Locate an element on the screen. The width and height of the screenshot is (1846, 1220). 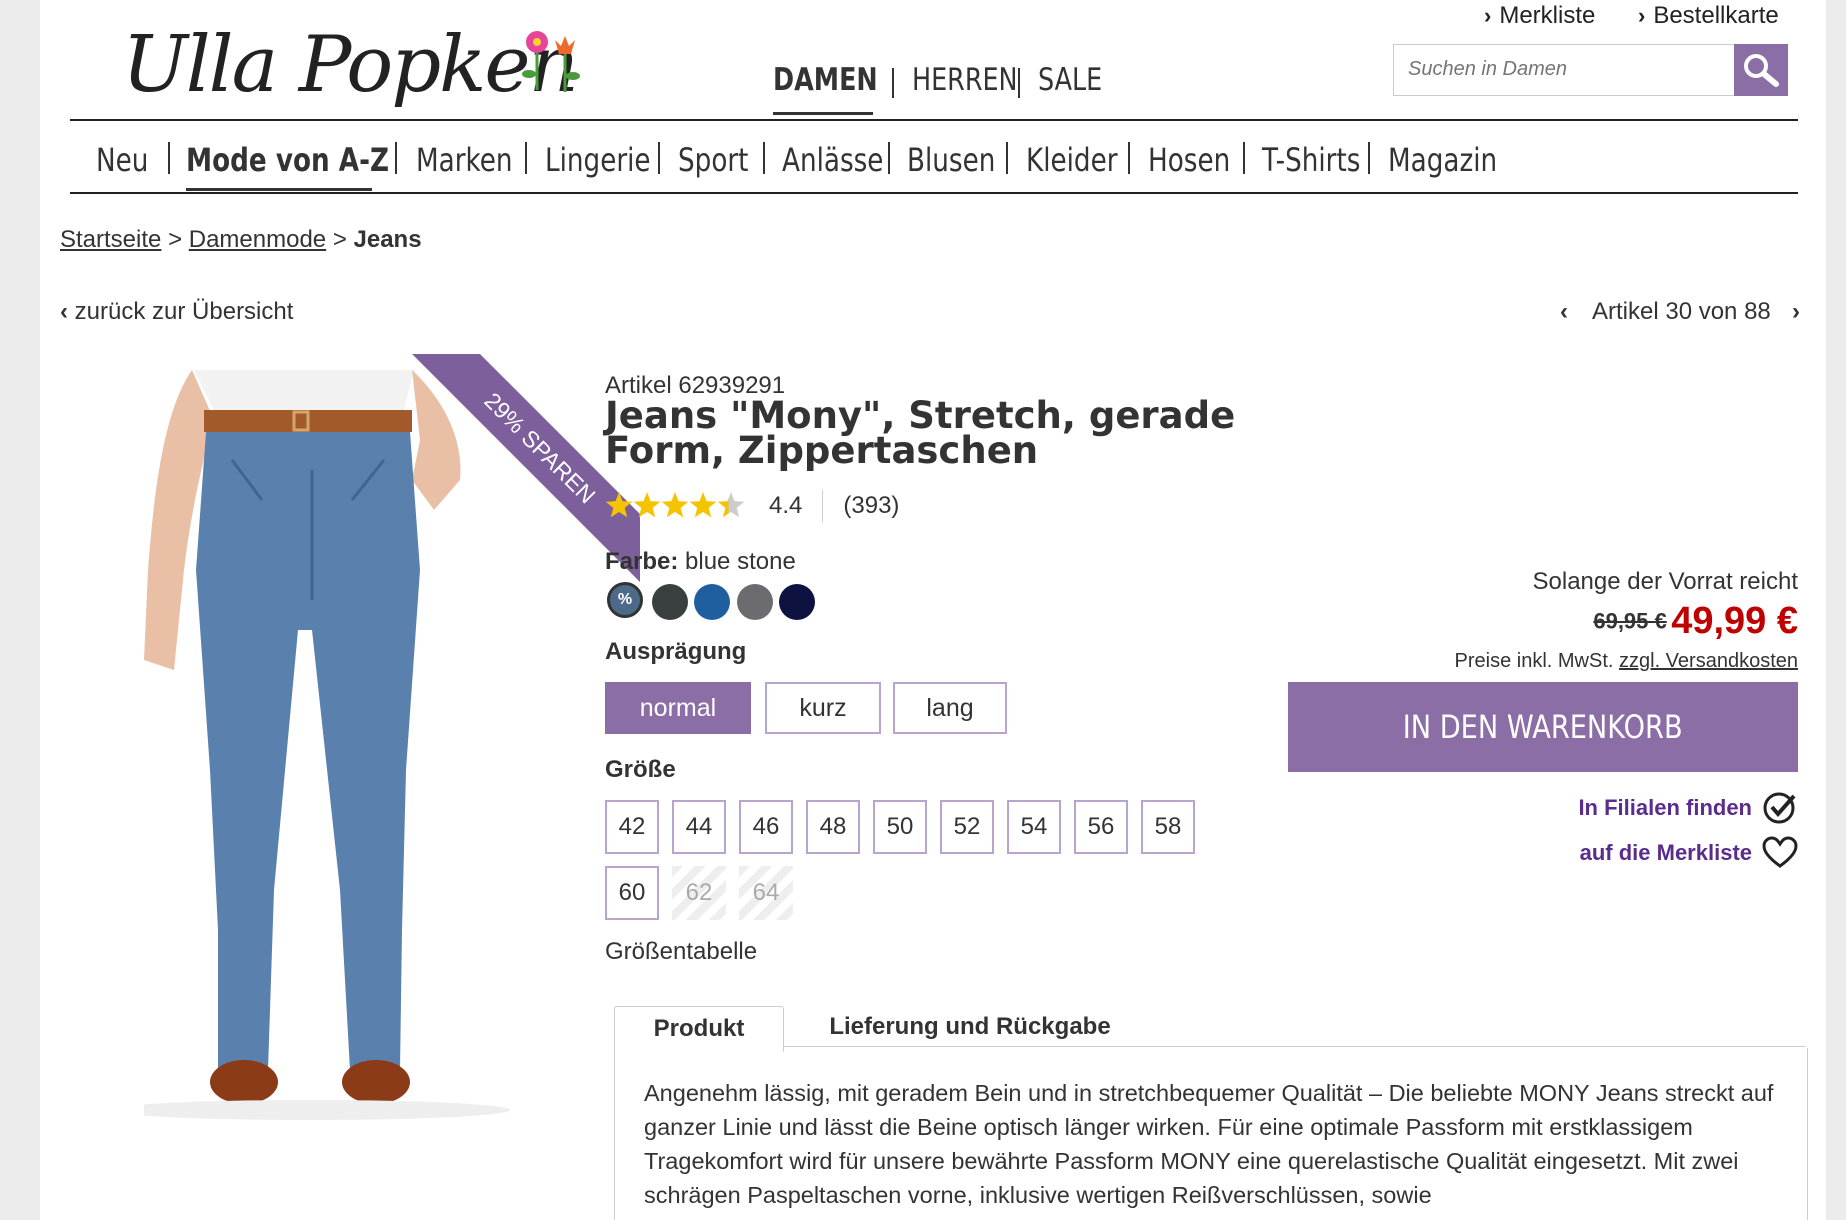
nav-item-lingerie: Lingerie is located at coordinates (598, 160).